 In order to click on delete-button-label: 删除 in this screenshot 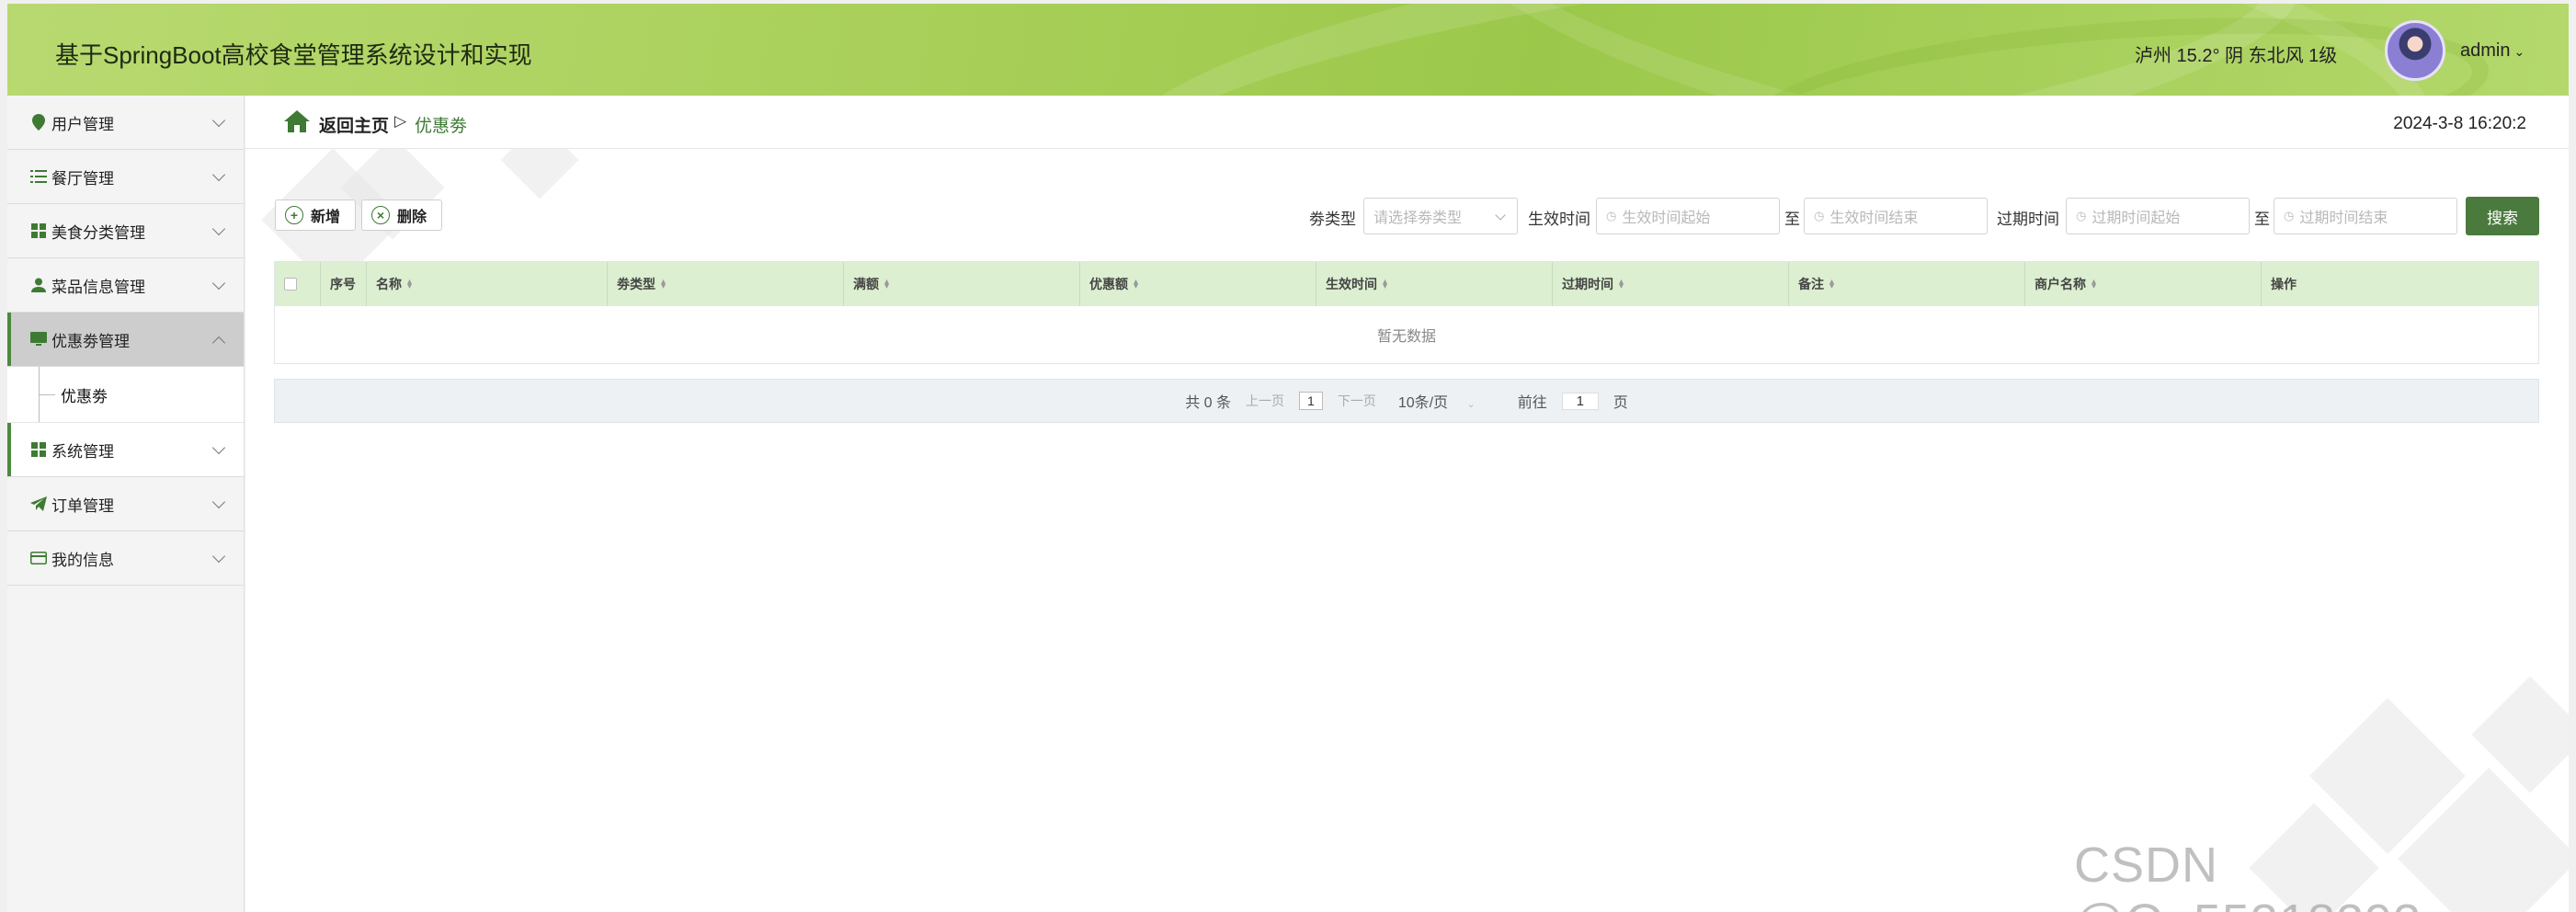, I will do `click(412, 217)`.